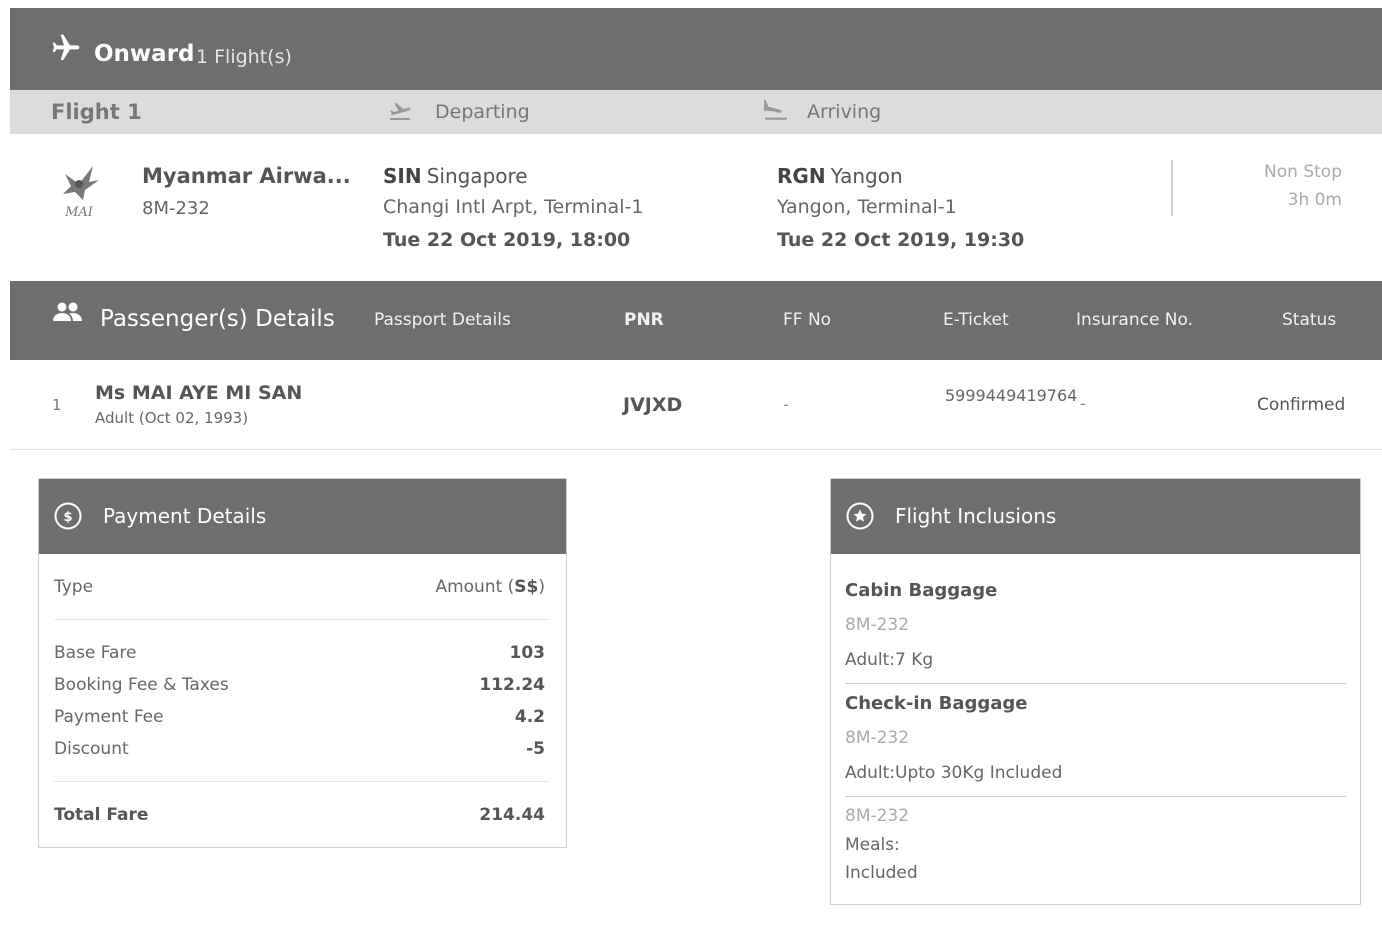 The height and width of the screenshot is (927, 1382). I want to click on total-value: 214.44, so click(512, 815).